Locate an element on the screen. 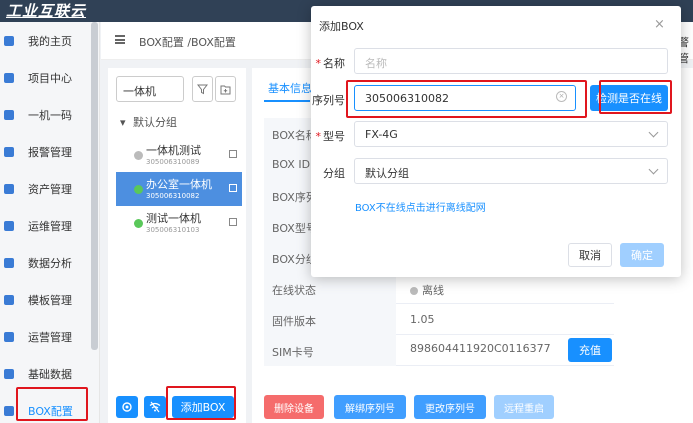 The width and height of the screenshot is (693, 423). filter-icon is located at coordinates (202, 89).